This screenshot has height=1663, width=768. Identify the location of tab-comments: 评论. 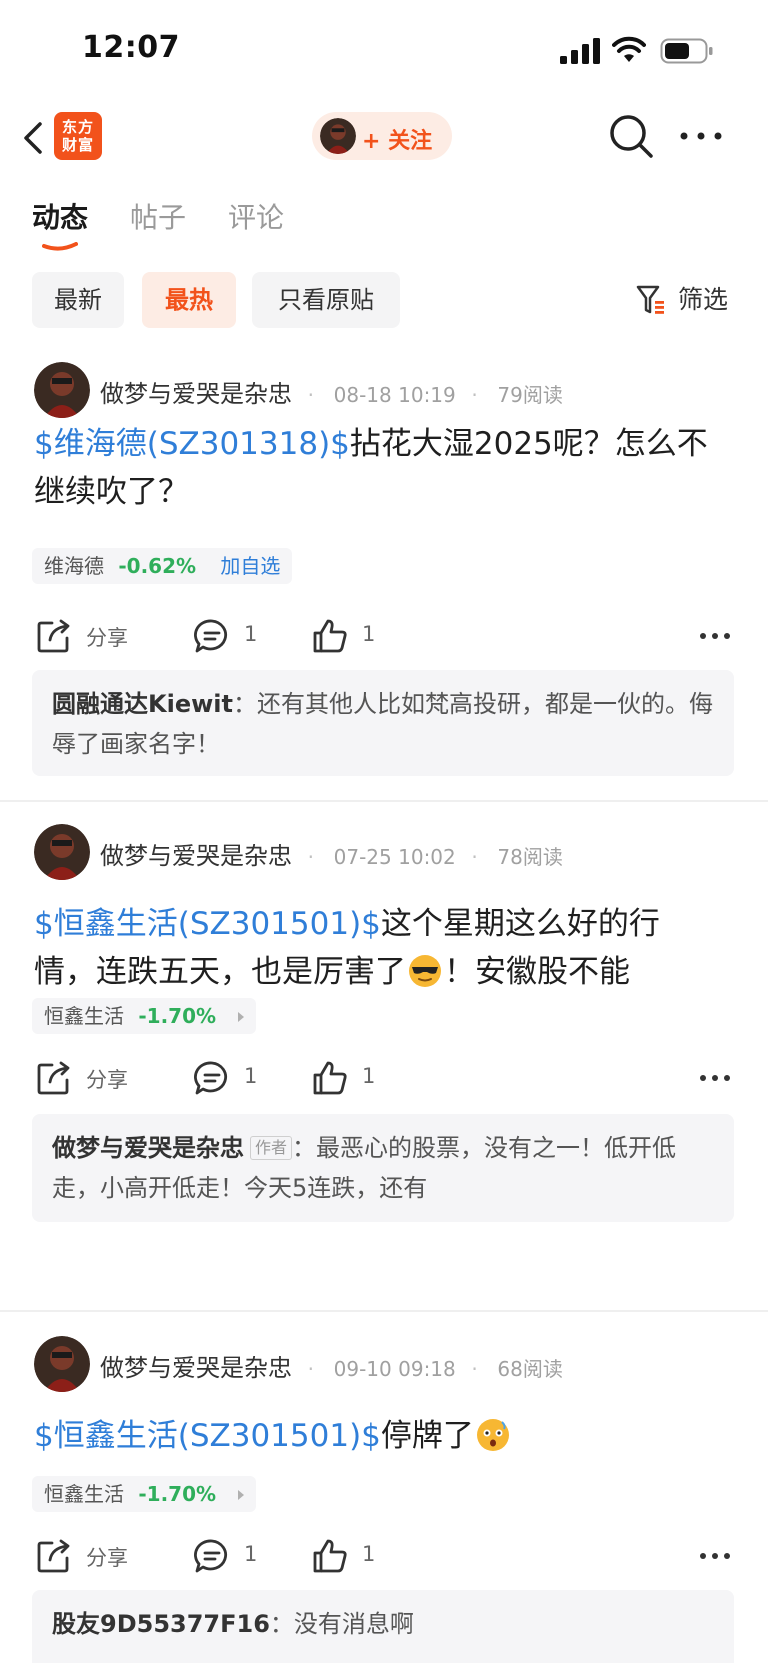
(256, 216).